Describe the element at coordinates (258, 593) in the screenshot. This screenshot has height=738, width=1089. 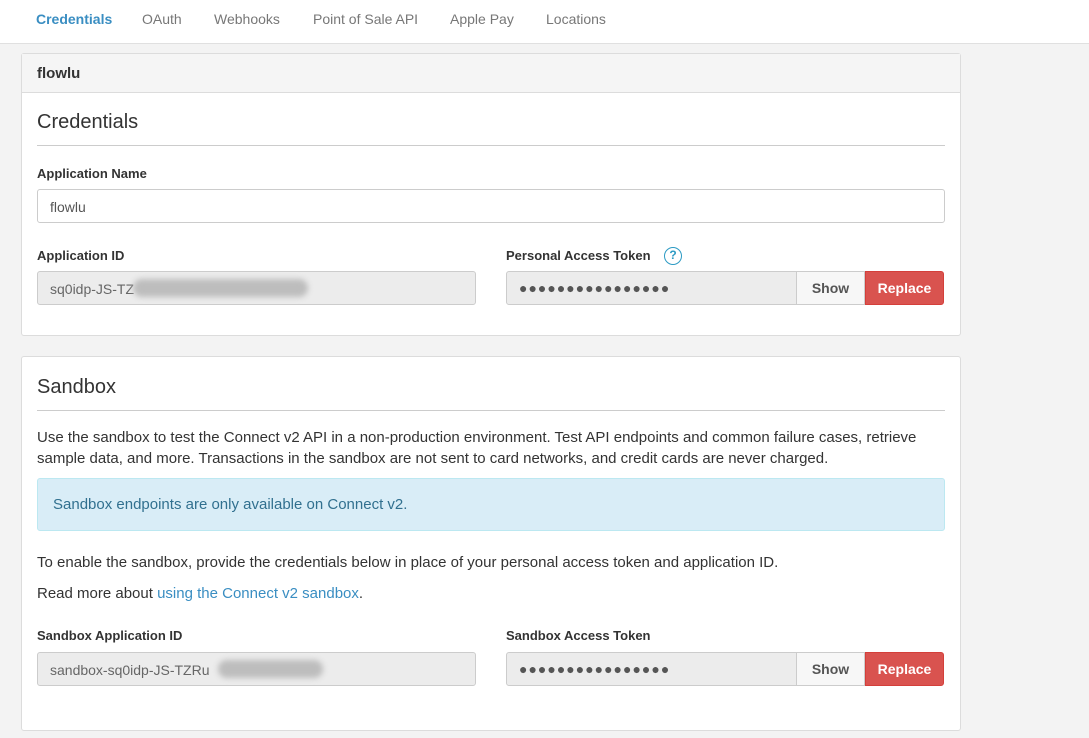
I see `sandbox-docs-link: using the Connect v2 sandbox` at that location.